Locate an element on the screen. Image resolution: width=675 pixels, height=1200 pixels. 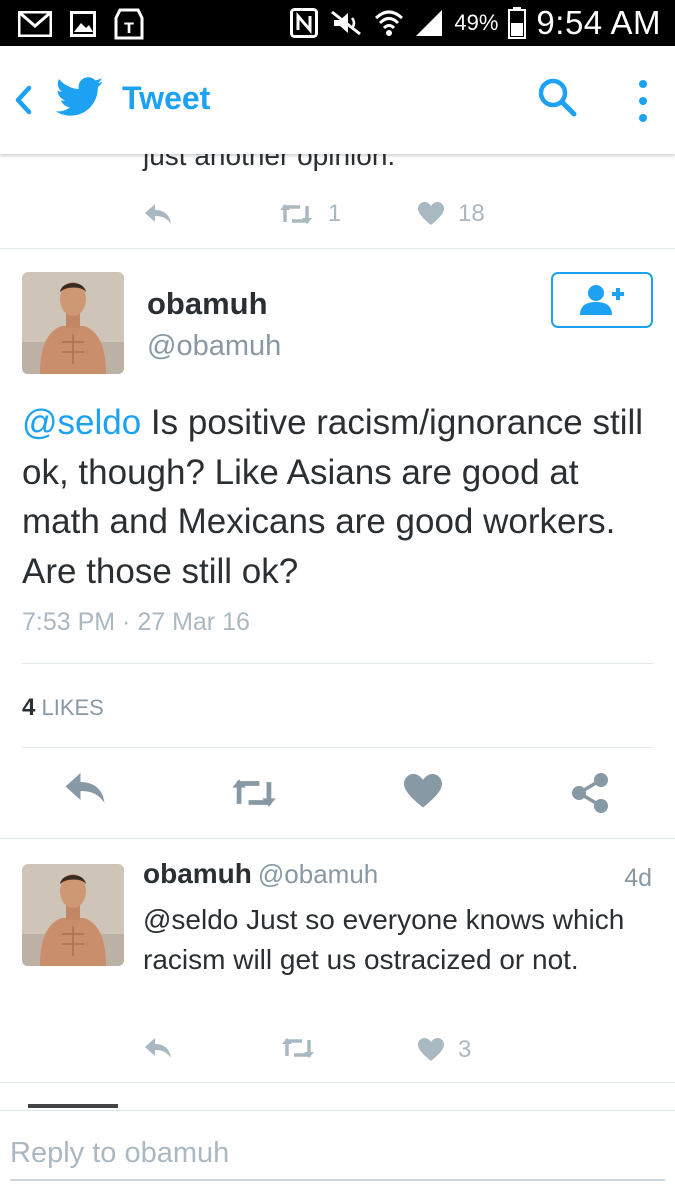
reply-composer is located at coordinates (337, 1155).